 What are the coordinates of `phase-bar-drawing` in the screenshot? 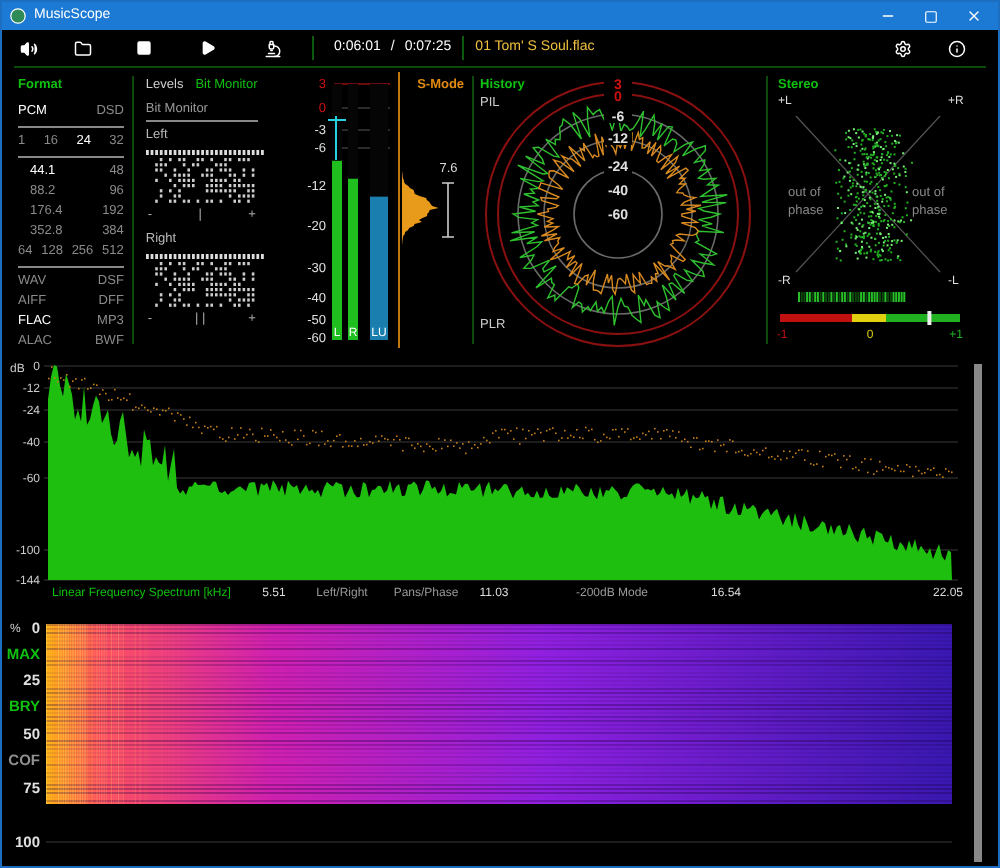 It's located at (852, 297).